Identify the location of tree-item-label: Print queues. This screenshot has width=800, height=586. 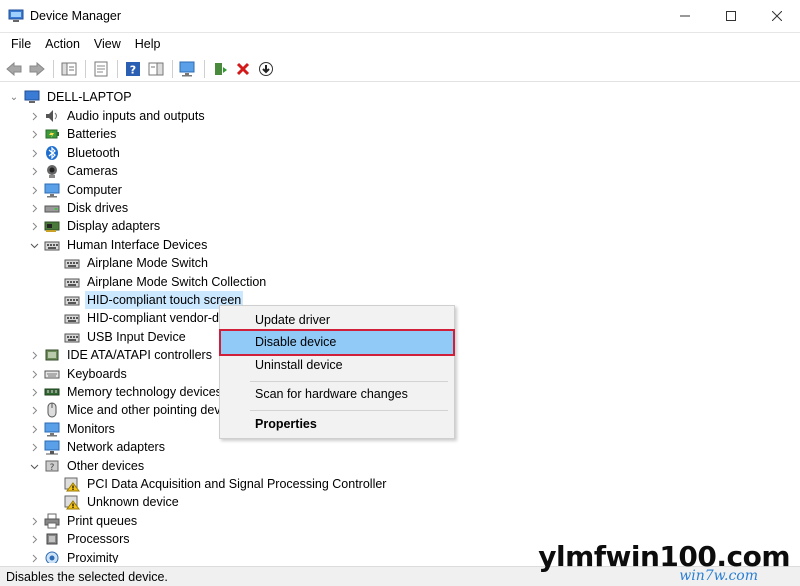
(102, 521).